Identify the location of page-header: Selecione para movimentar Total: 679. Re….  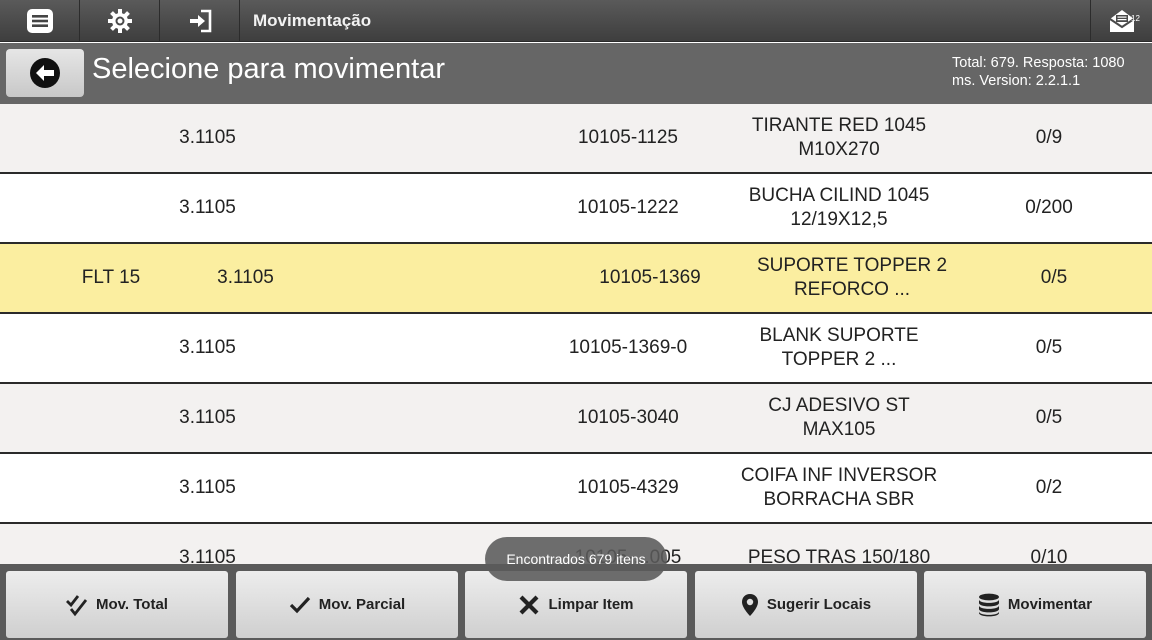
(576, 73).